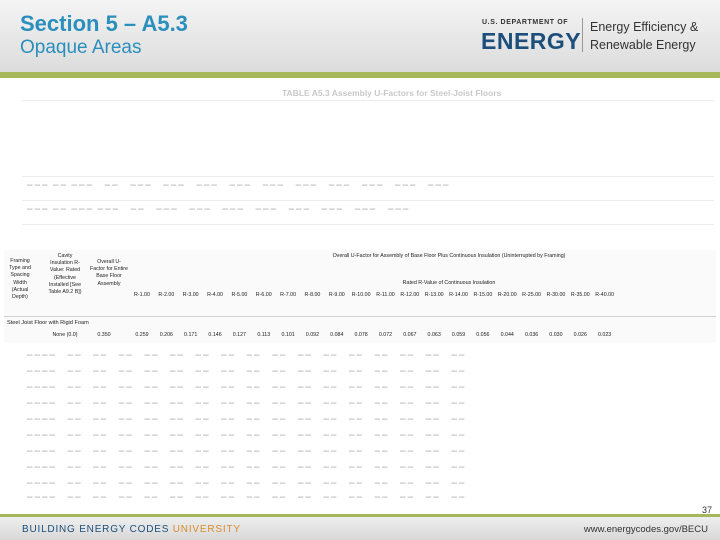 Image resolution: width=720 pixels, height=540 pixels. What do you see at coordinates (525, 22) in the screenshot?
I see `doe-department-text: U.S. DEPARTMENT OF` at bounding box center [525, 22].